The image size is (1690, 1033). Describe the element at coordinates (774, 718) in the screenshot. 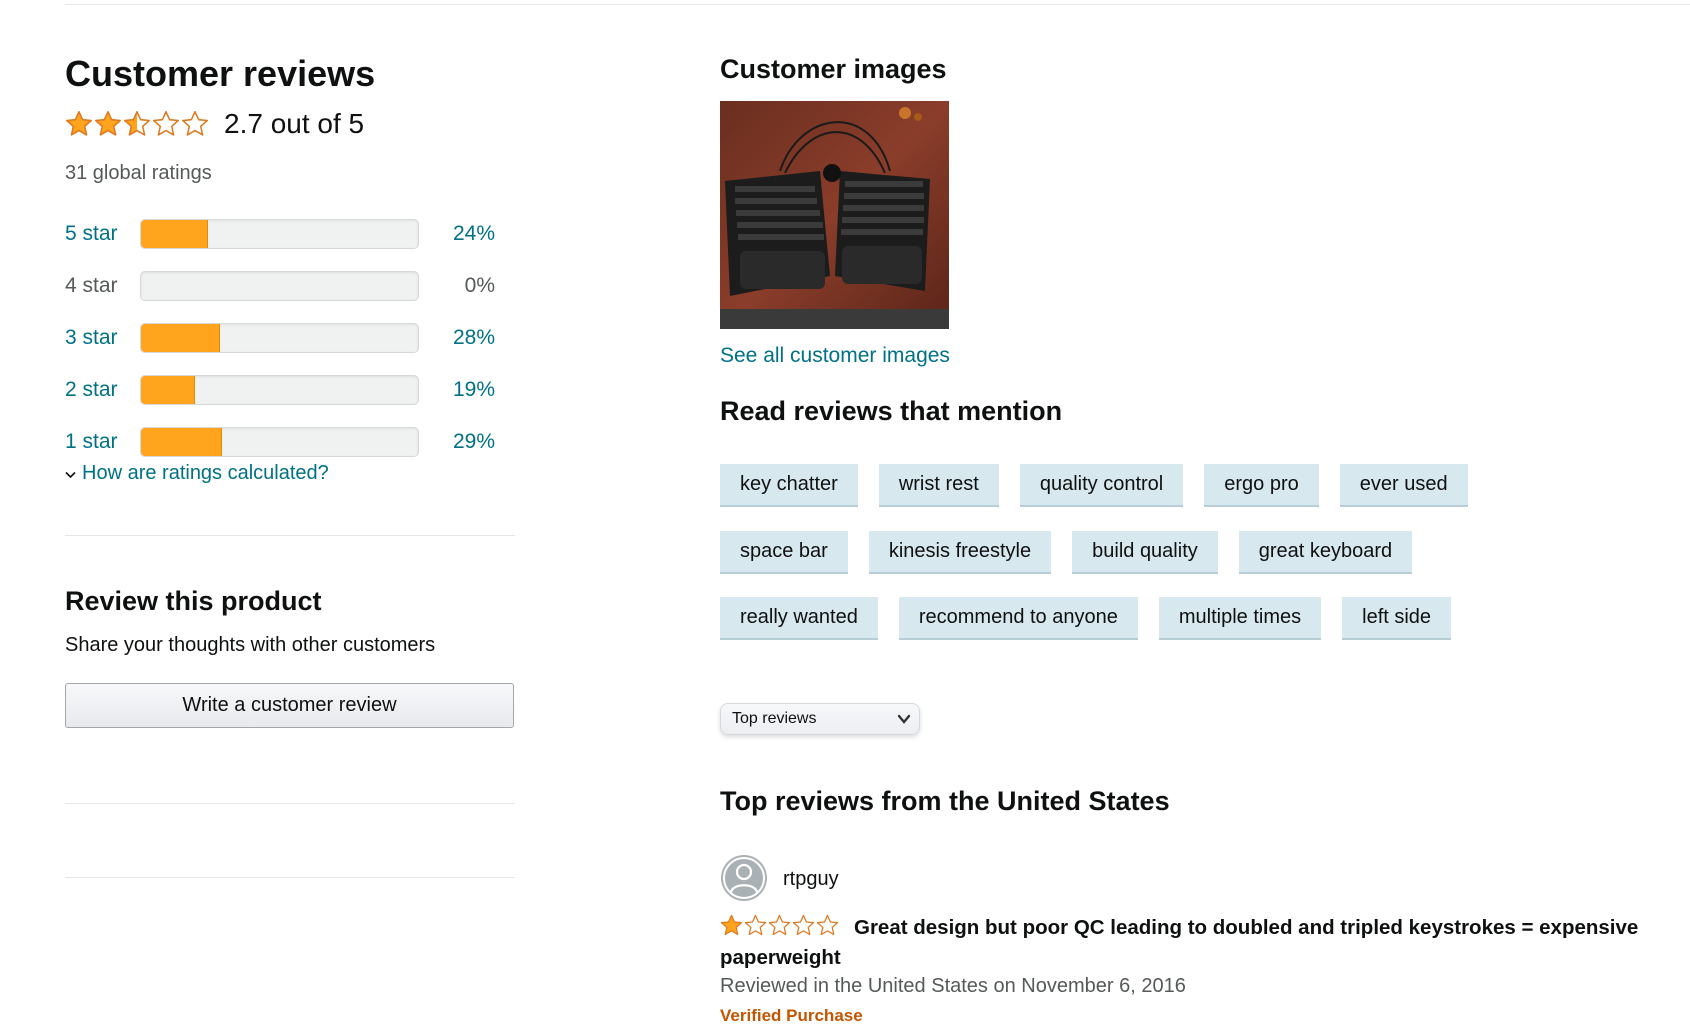

I see `sort-selected-value: Top reviews` at that location.